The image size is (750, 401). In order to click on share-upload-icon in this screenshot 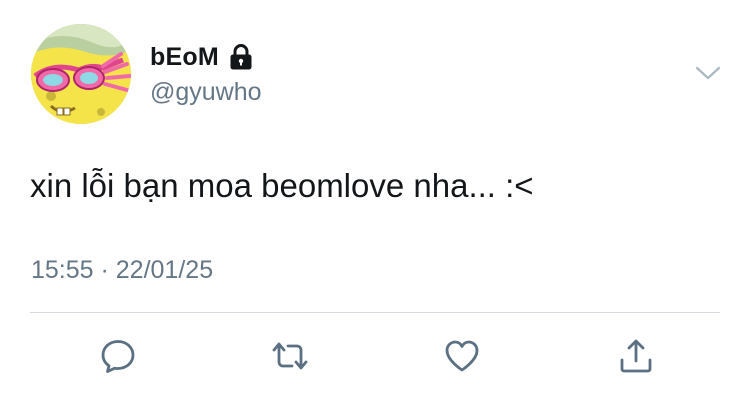, I will do `click(636, 356)`.